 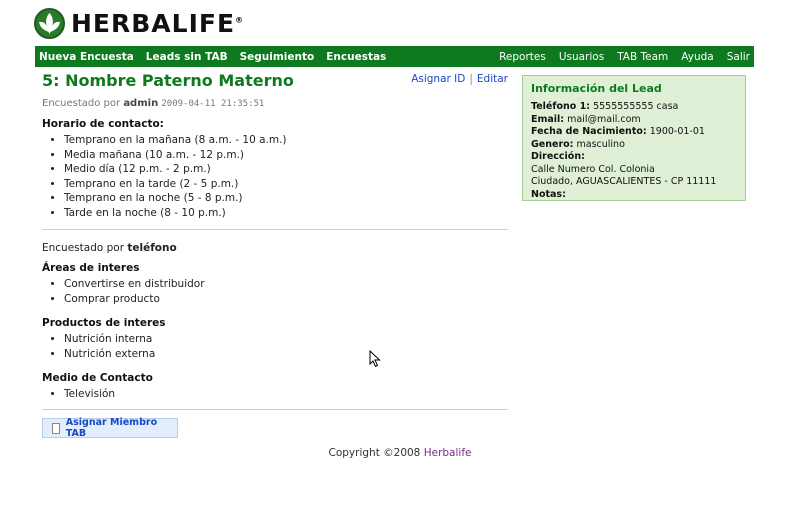 What do you see at coordinates (175, 140) in the screenshot?
I see `list-item: Temprano en la mañana (8 a.m. - 10 a.m.)` at bounding box center [175, 140].